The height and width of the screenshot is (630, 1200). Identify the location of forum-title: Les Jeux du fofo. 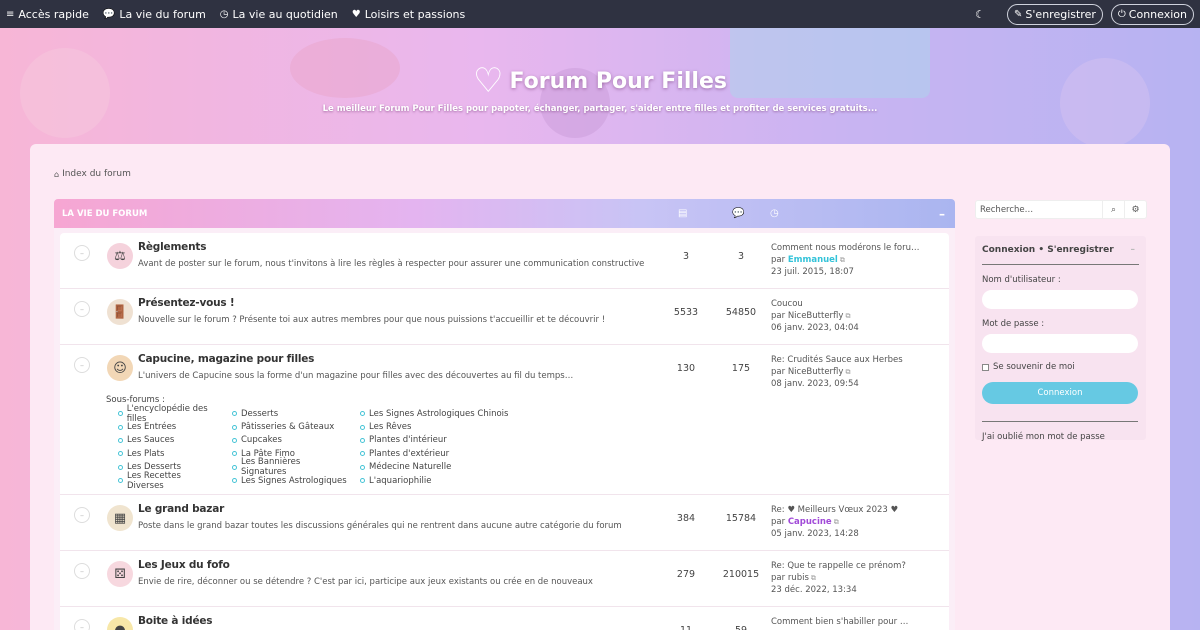
(184, 565).